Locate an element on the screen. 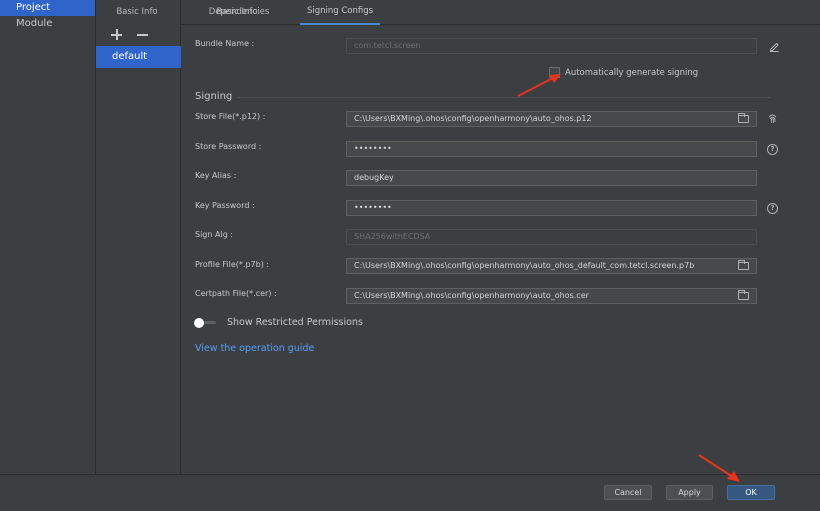  ok-button: OK is located at coordinates (751, 492).